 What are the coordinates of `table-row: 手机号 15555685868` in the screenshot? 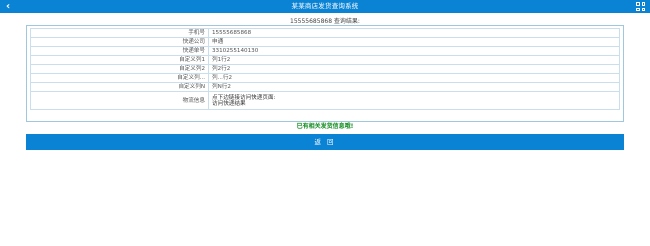 It's located at (325, 33).